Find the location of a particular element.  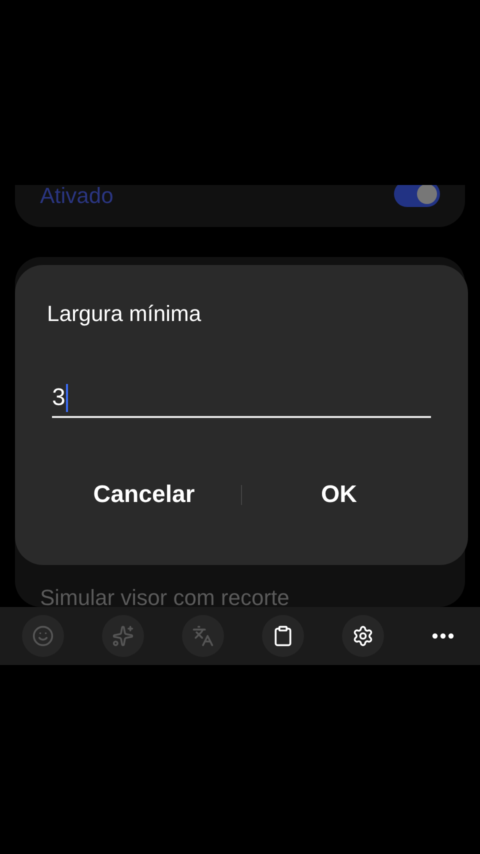

smile-icon is located at coordinates (43, 636).